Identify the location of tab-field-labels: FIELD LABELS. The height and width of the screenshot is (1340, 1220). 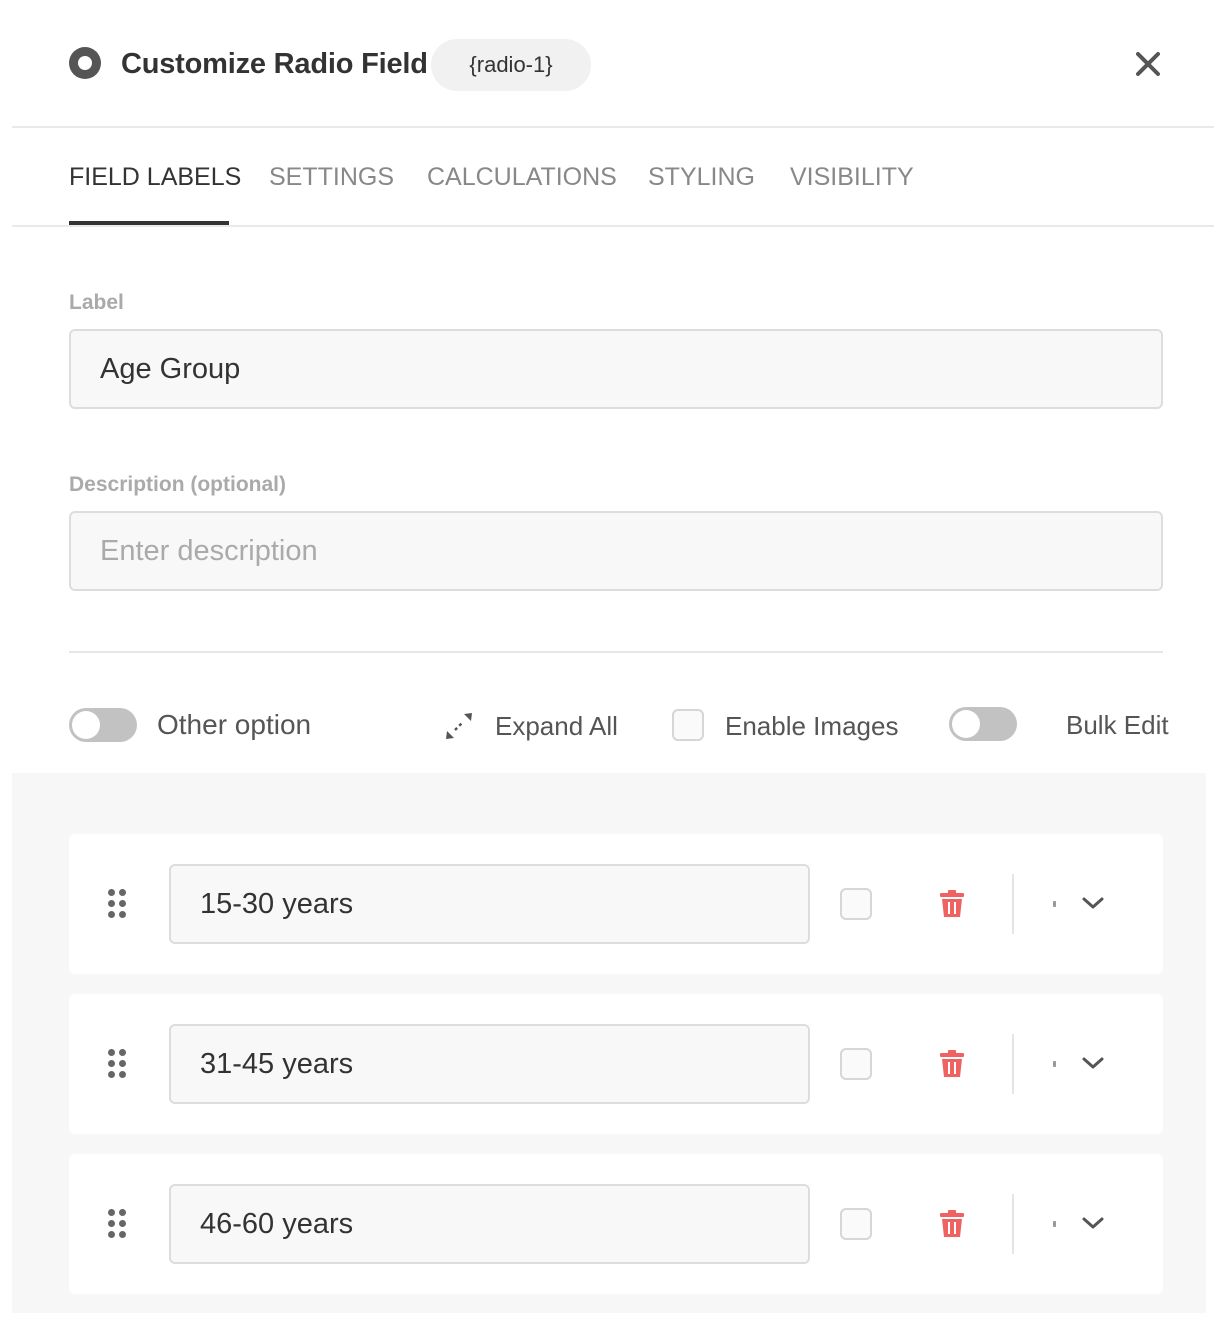
(155, 177).